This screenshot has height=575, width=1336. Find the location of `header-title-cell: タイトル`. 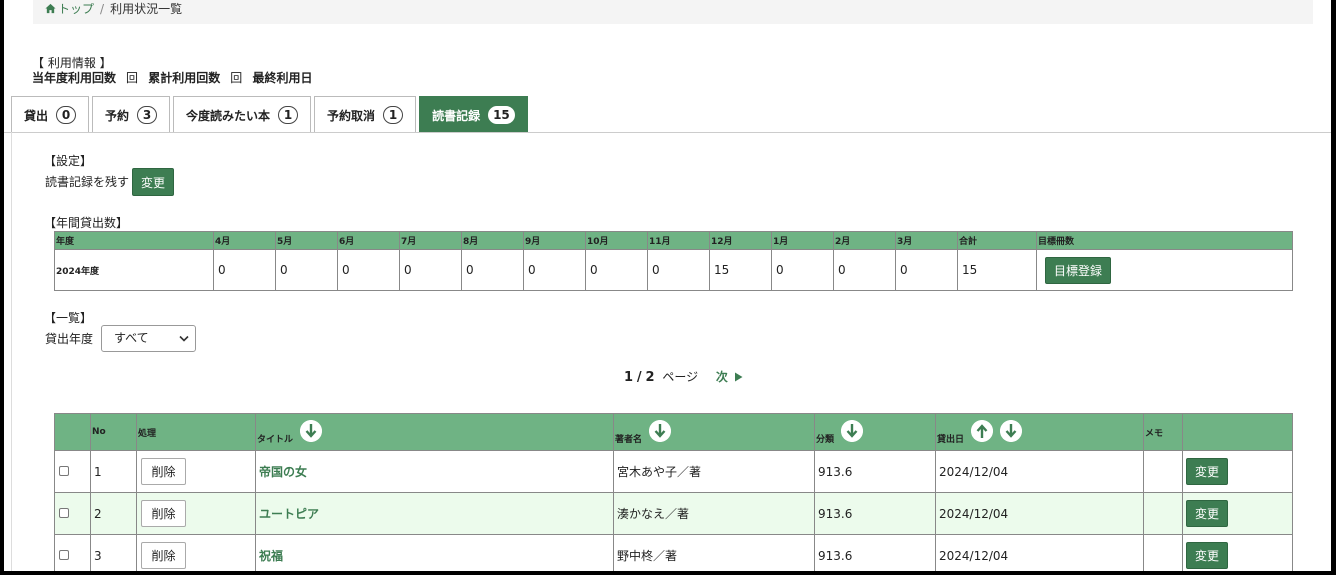

header-title-cell: タイトル is located at coordinates (434, 432).